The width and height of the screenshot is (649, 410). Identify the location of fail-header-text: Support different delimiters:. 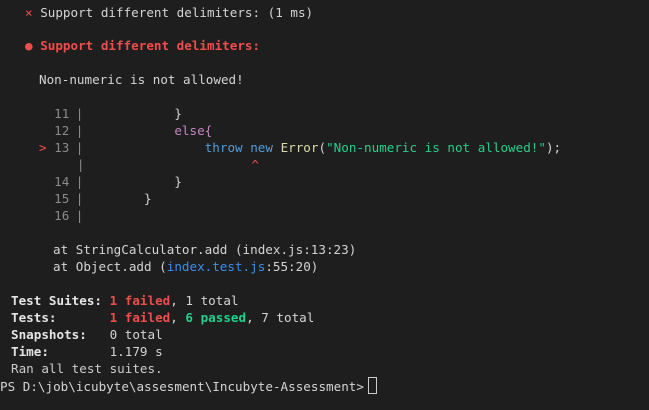
(150, 45).